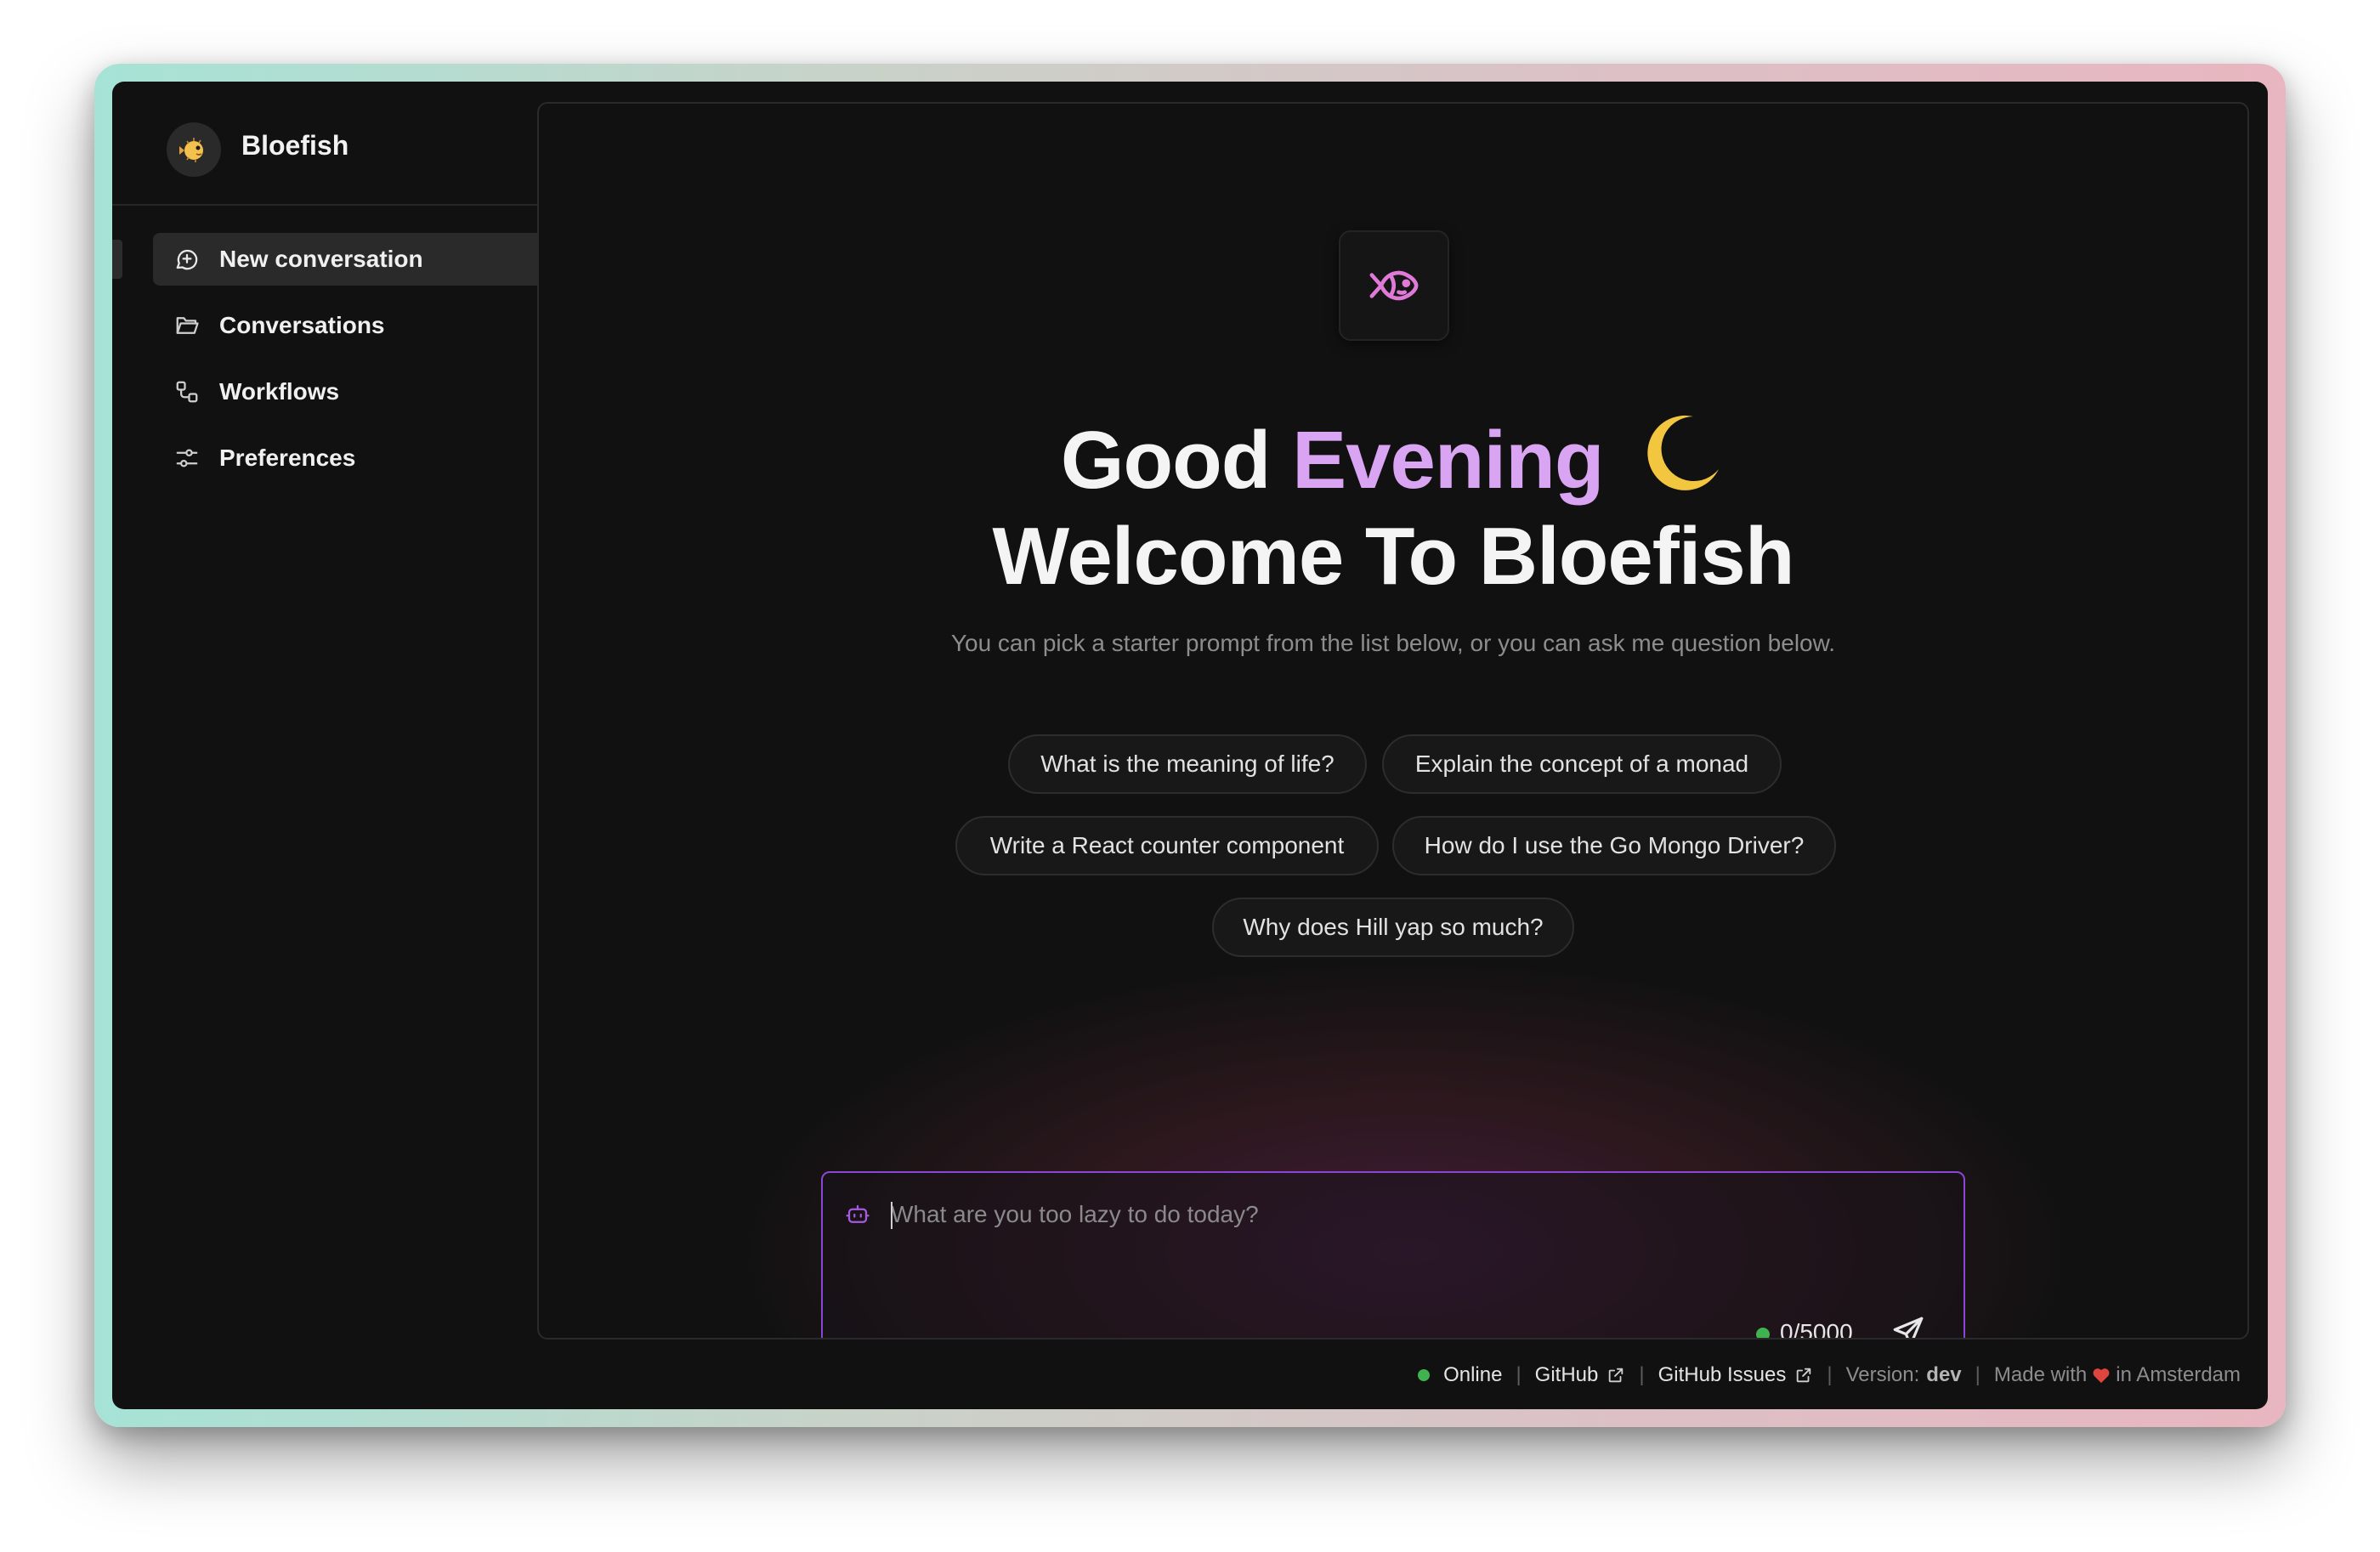  I want to click on message-plus-icon, so click(187, 259).